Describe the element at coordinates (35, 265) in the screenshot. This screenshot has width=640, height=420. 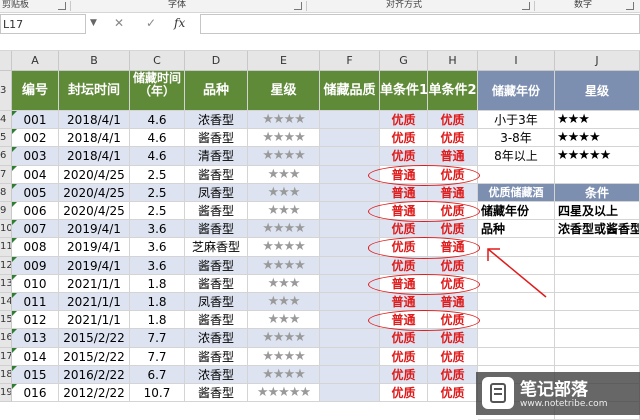
I see `data-cell-id: 009` at that location.